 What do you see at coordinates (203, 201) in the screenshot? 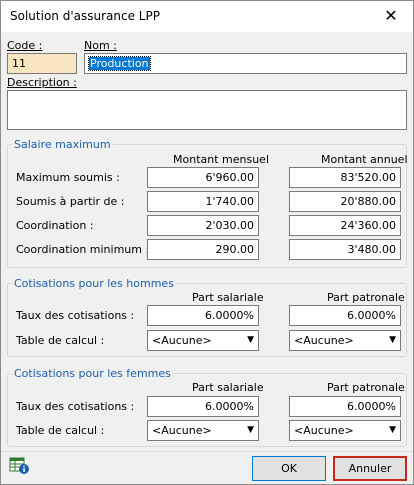
I see `mensuel-field: 1'740.00` at bounding box center [203, 201].